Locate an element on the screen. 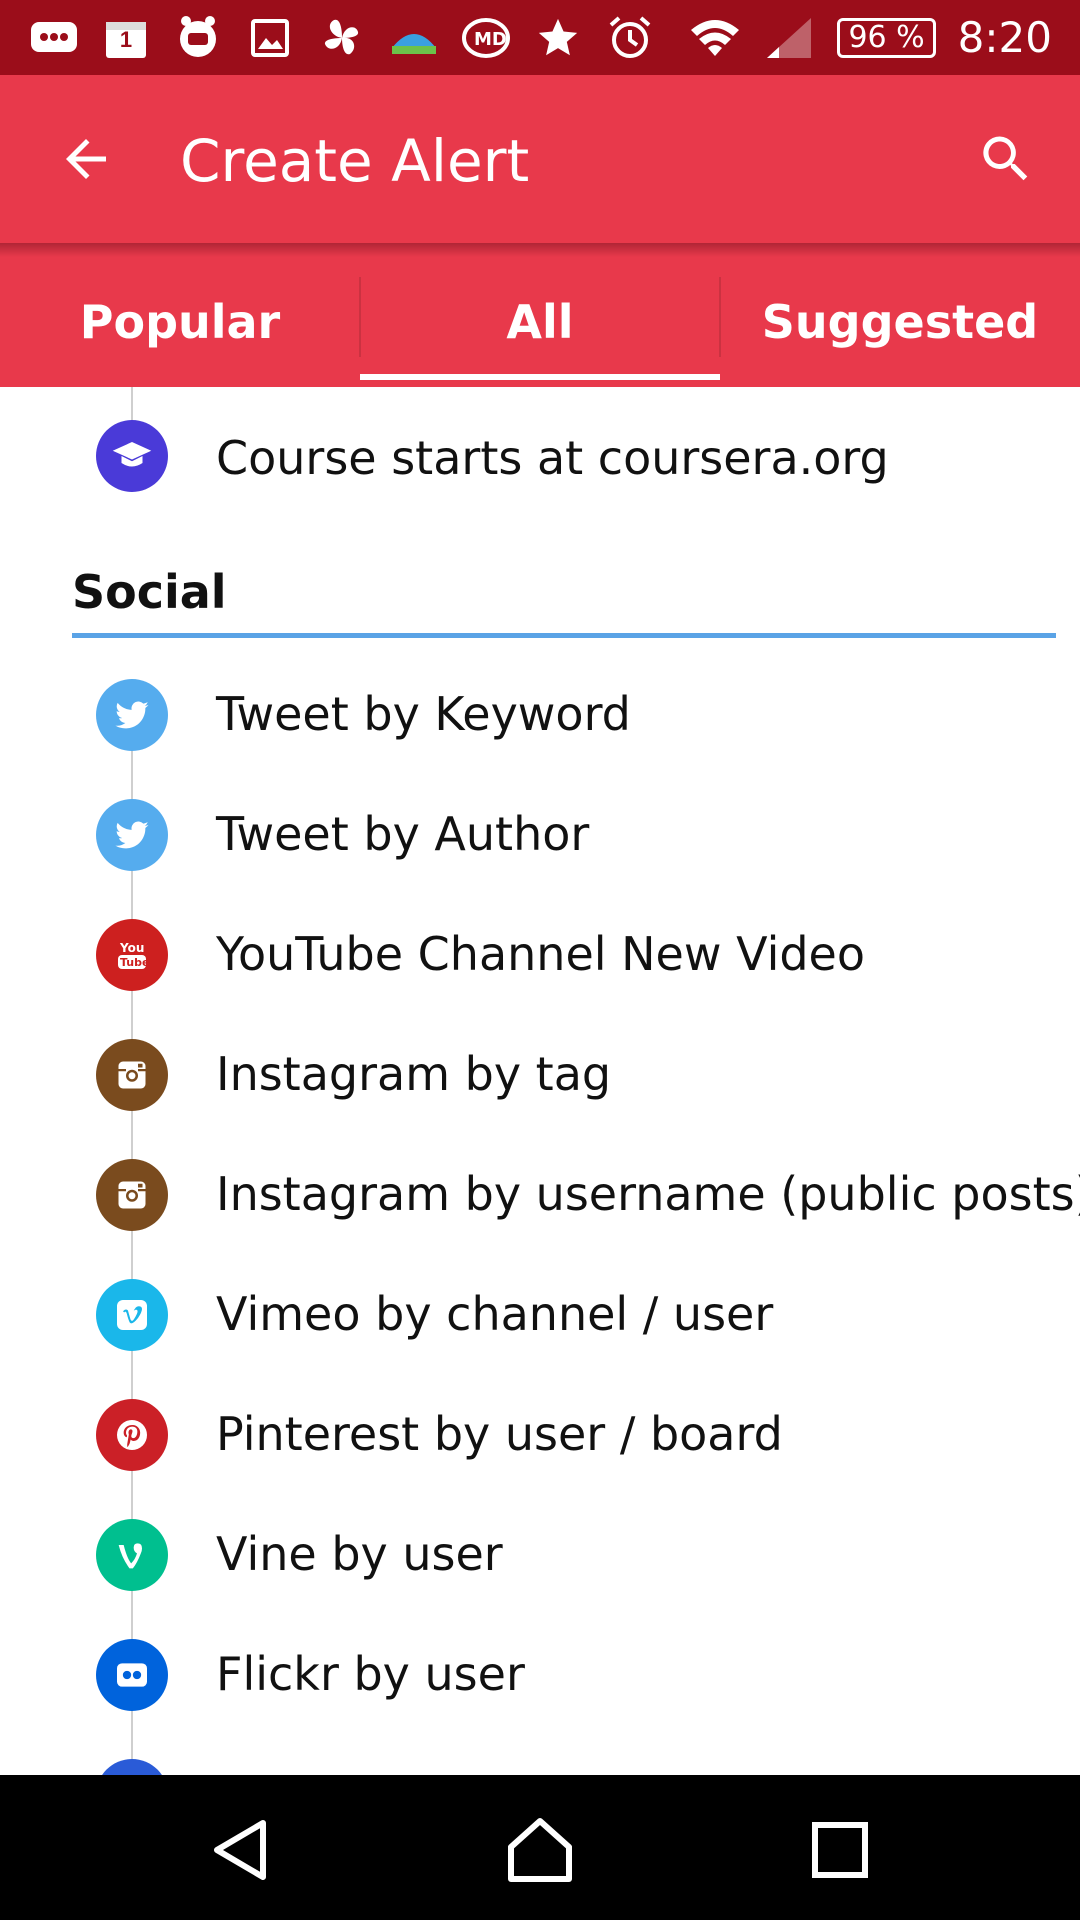  list-item: You Tube YouTube Channel New Video is located at coordinates (540, 955).